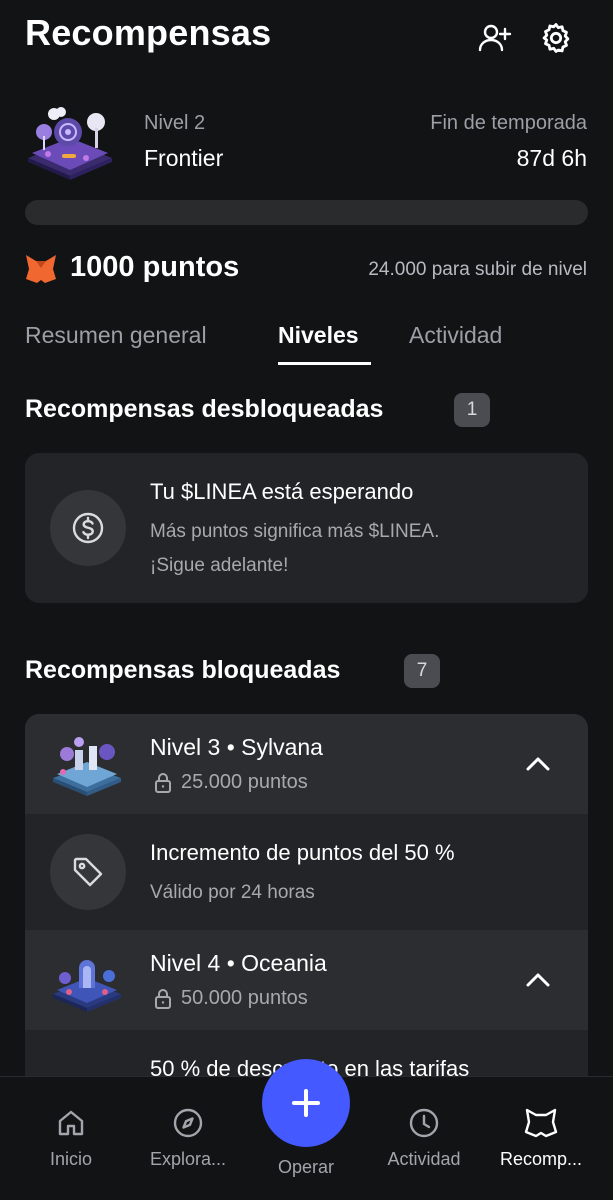  I want to click on settings-button, so click(556, 38).